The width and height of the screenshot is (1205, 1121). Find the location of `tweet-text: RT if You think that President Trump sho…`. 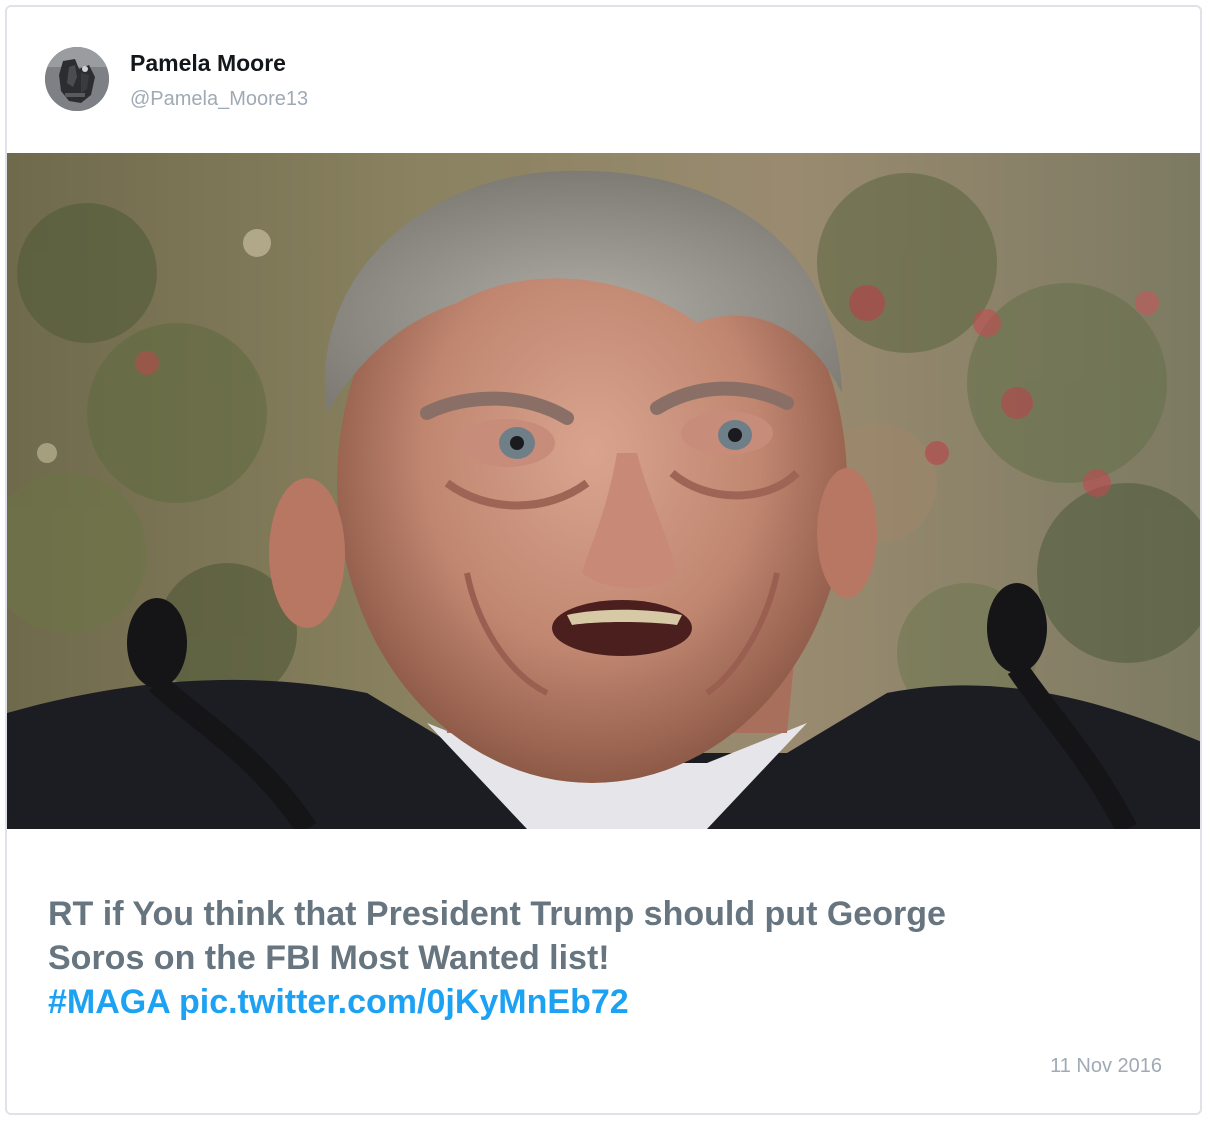

tweet-text: RT if You think that President Trump sho… is located at coordinates (603, 958).